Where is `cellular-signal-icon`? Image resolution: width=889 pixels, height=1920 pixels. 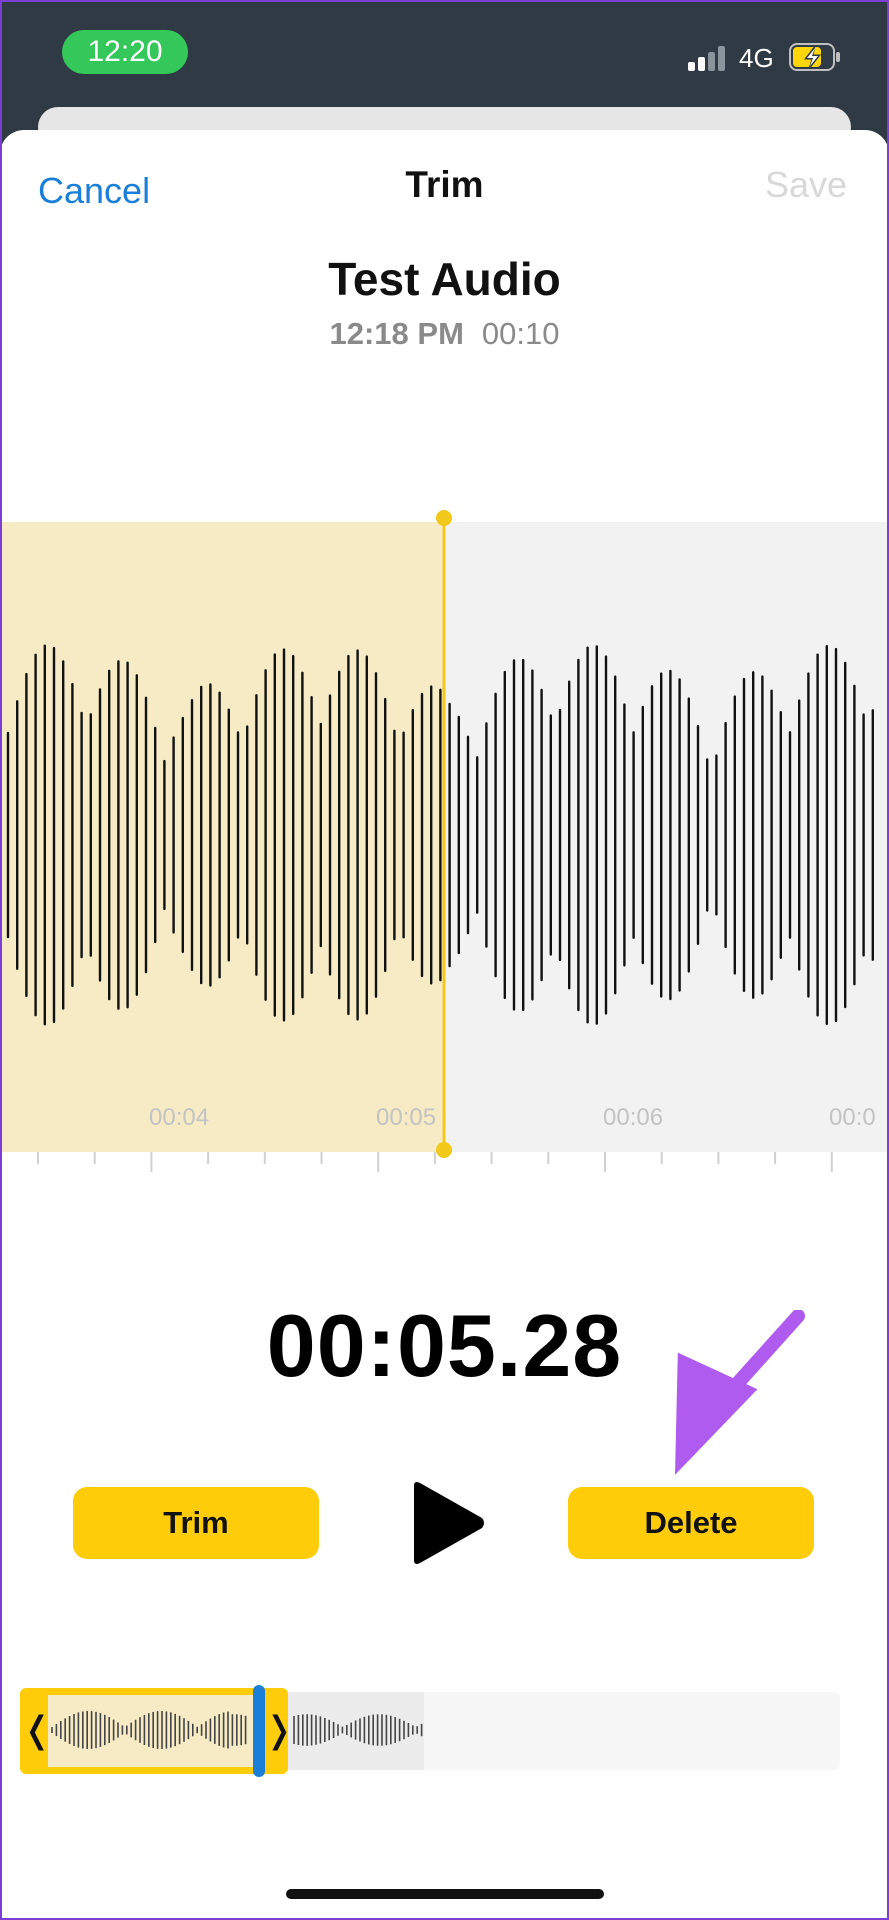 cellular-signal-icon is located at coordinates (708, 58).